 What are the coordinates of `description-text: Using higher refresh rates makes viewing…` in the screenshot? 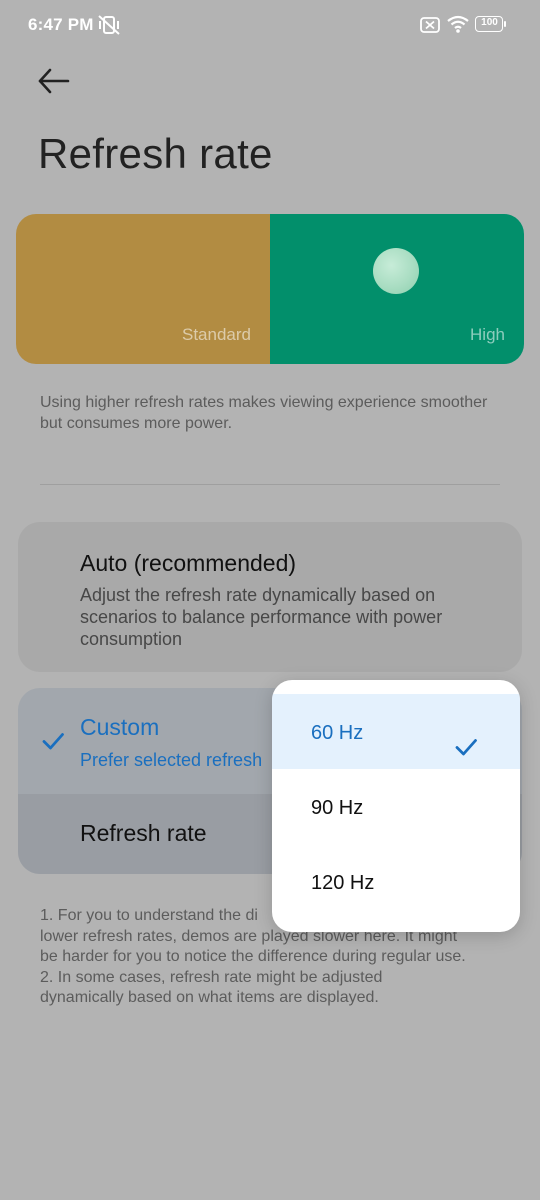 It's located at (264, 413).